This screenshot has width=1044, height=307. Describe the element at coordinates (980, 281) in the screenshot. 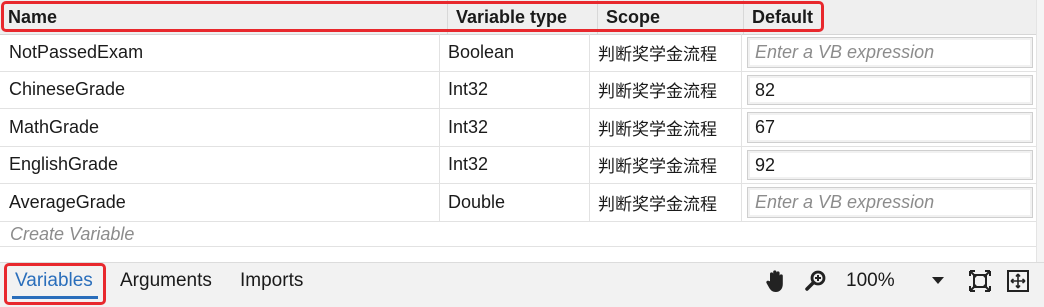

I see `fit-to-screen-icon` at that location.